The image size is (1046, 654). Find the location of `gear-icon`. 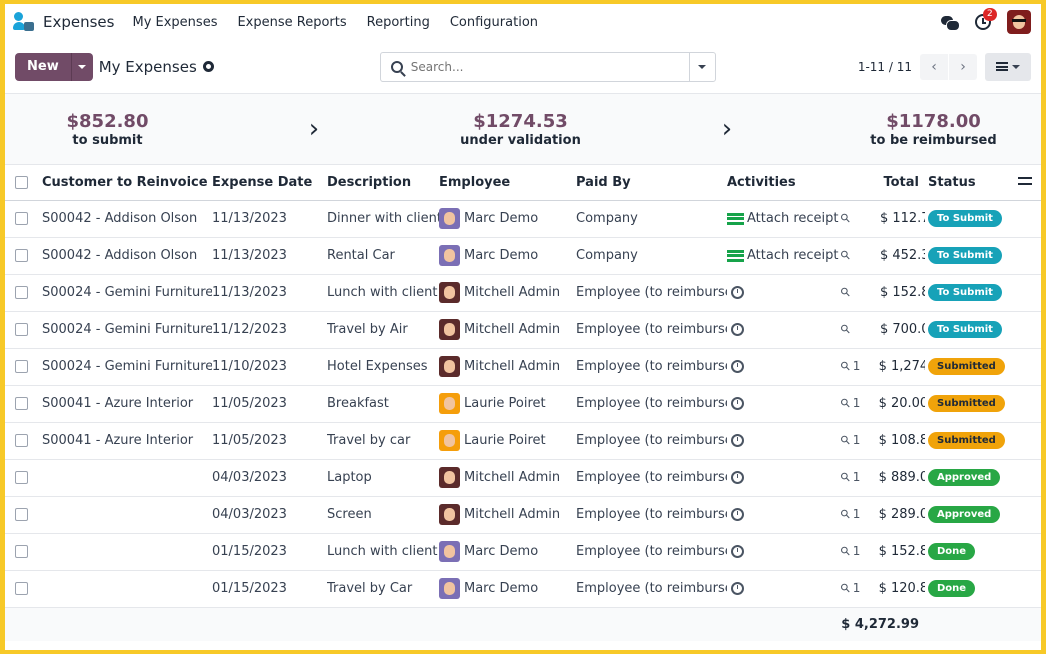

gear-icon is located at coordinates (208, 66).